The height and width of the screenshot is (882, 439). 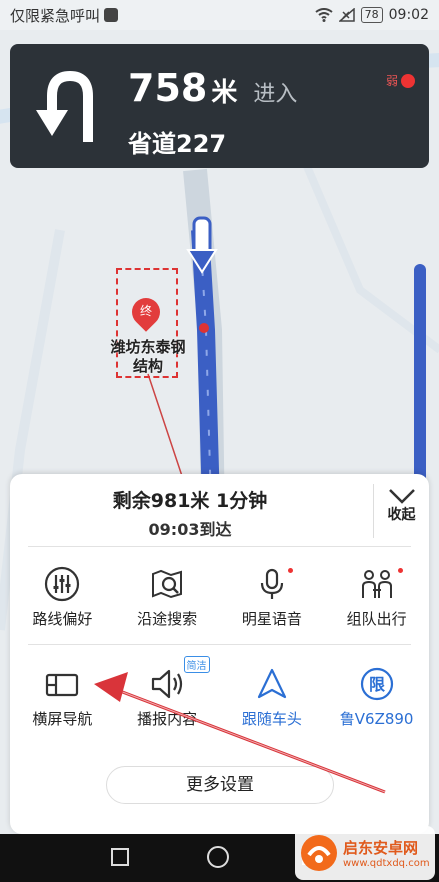 What do you see at coordinates (190, 501) in the screenshot?
I see `remaining-distance-time: 剩余981米 1分钟` at bounding box center [190, 501].